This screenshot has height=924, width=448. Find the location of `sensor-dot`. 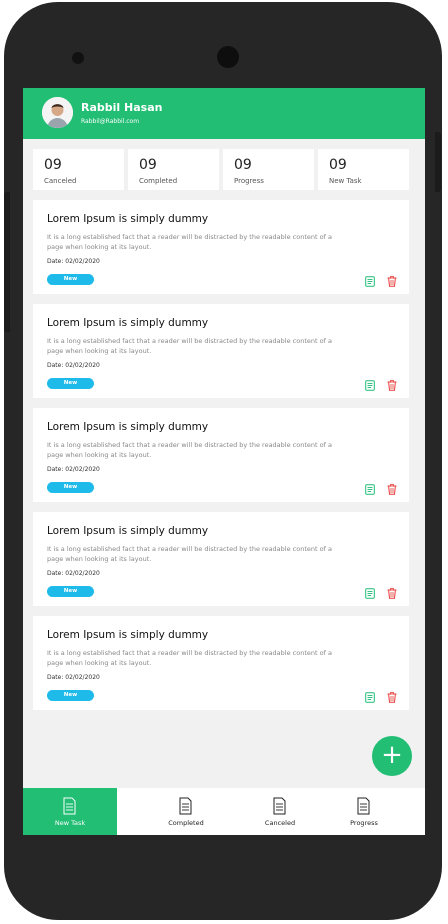

sensor-dot is located at coordinates (78, 58).